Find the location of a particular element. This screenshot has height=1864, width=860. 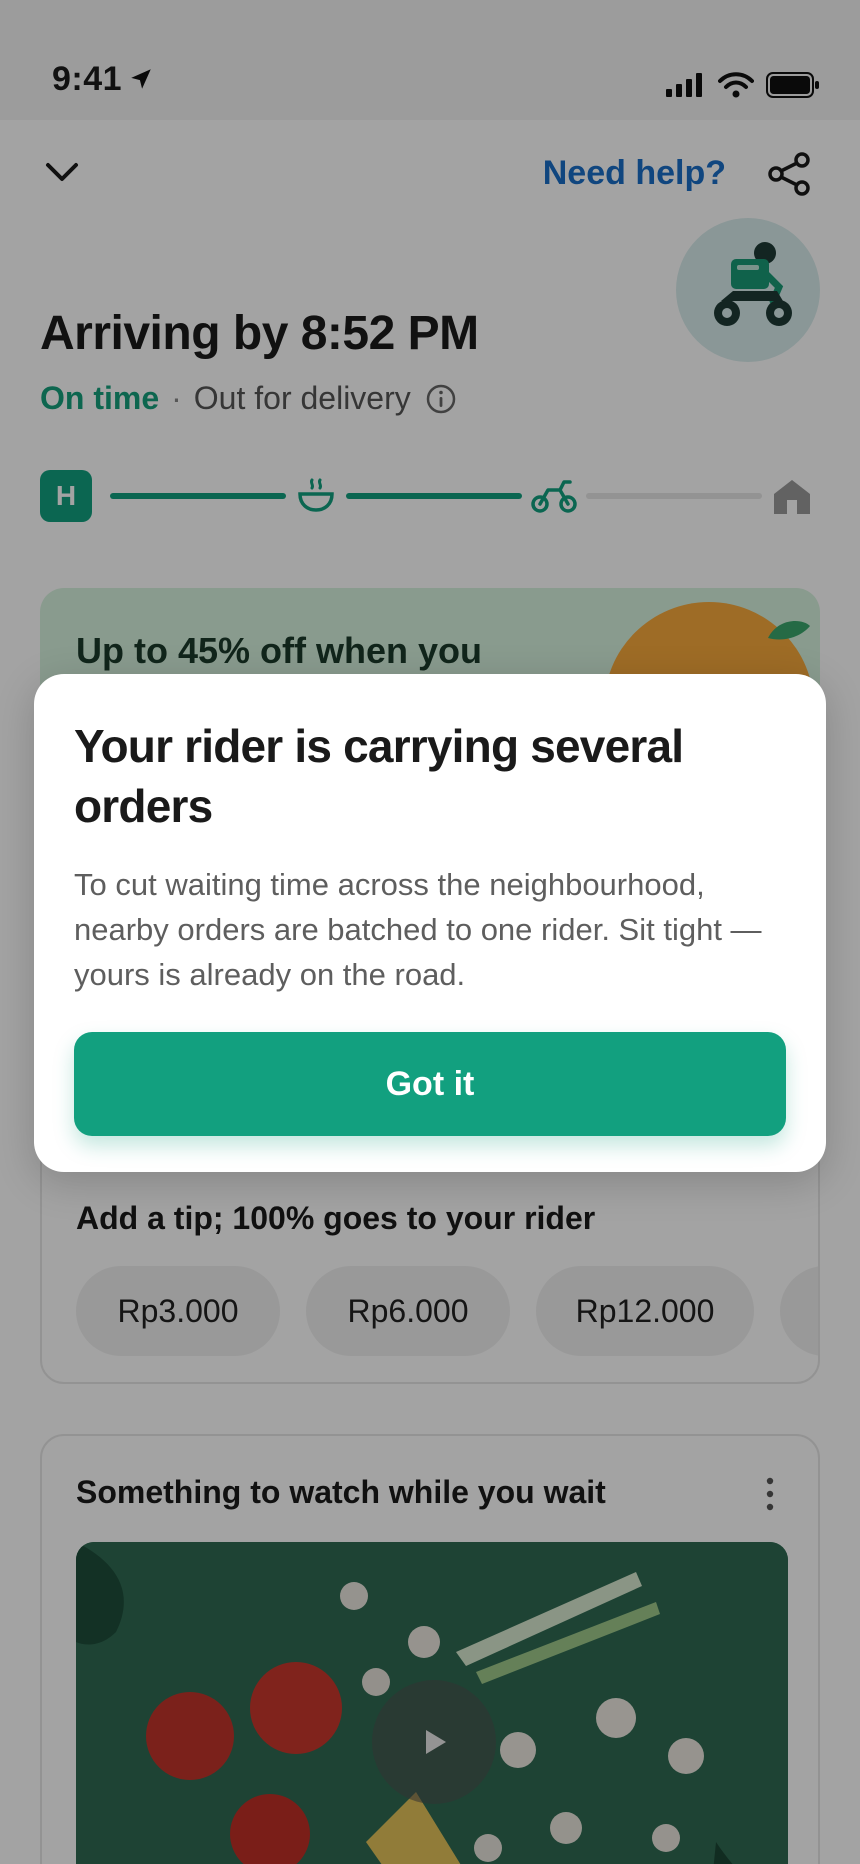

got-it-button: Got it is located at coordinates (430, 1084).